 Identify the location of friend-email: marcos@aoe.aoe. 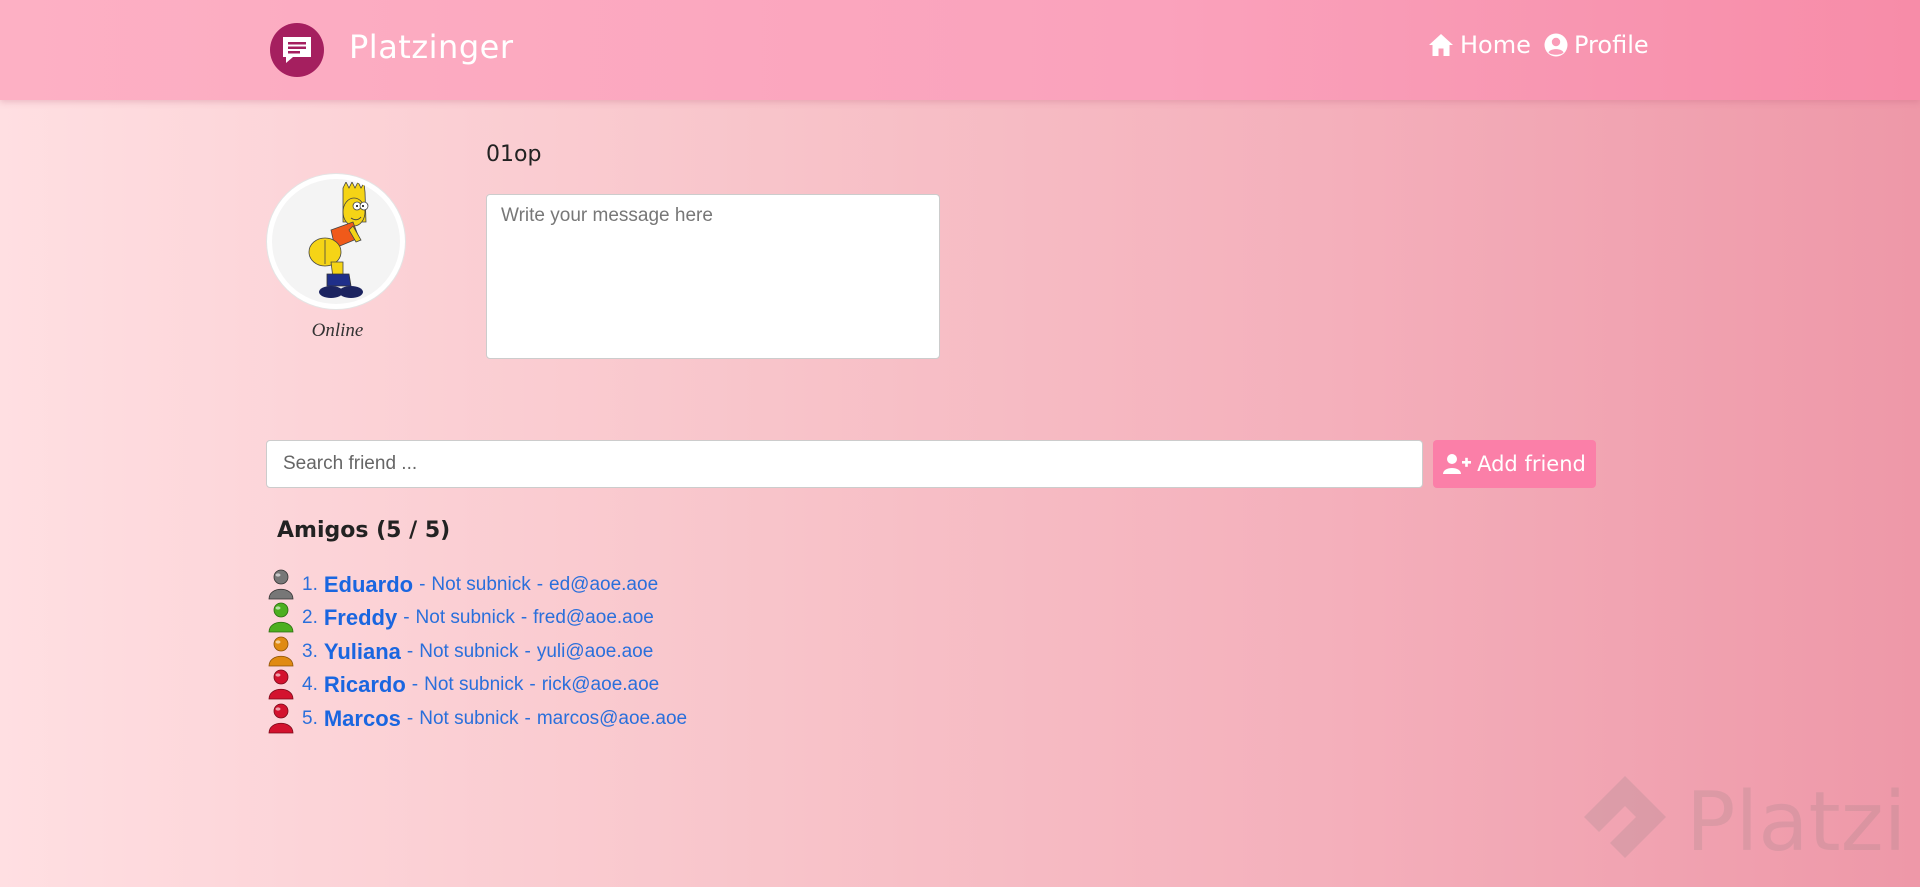
(612, 718).